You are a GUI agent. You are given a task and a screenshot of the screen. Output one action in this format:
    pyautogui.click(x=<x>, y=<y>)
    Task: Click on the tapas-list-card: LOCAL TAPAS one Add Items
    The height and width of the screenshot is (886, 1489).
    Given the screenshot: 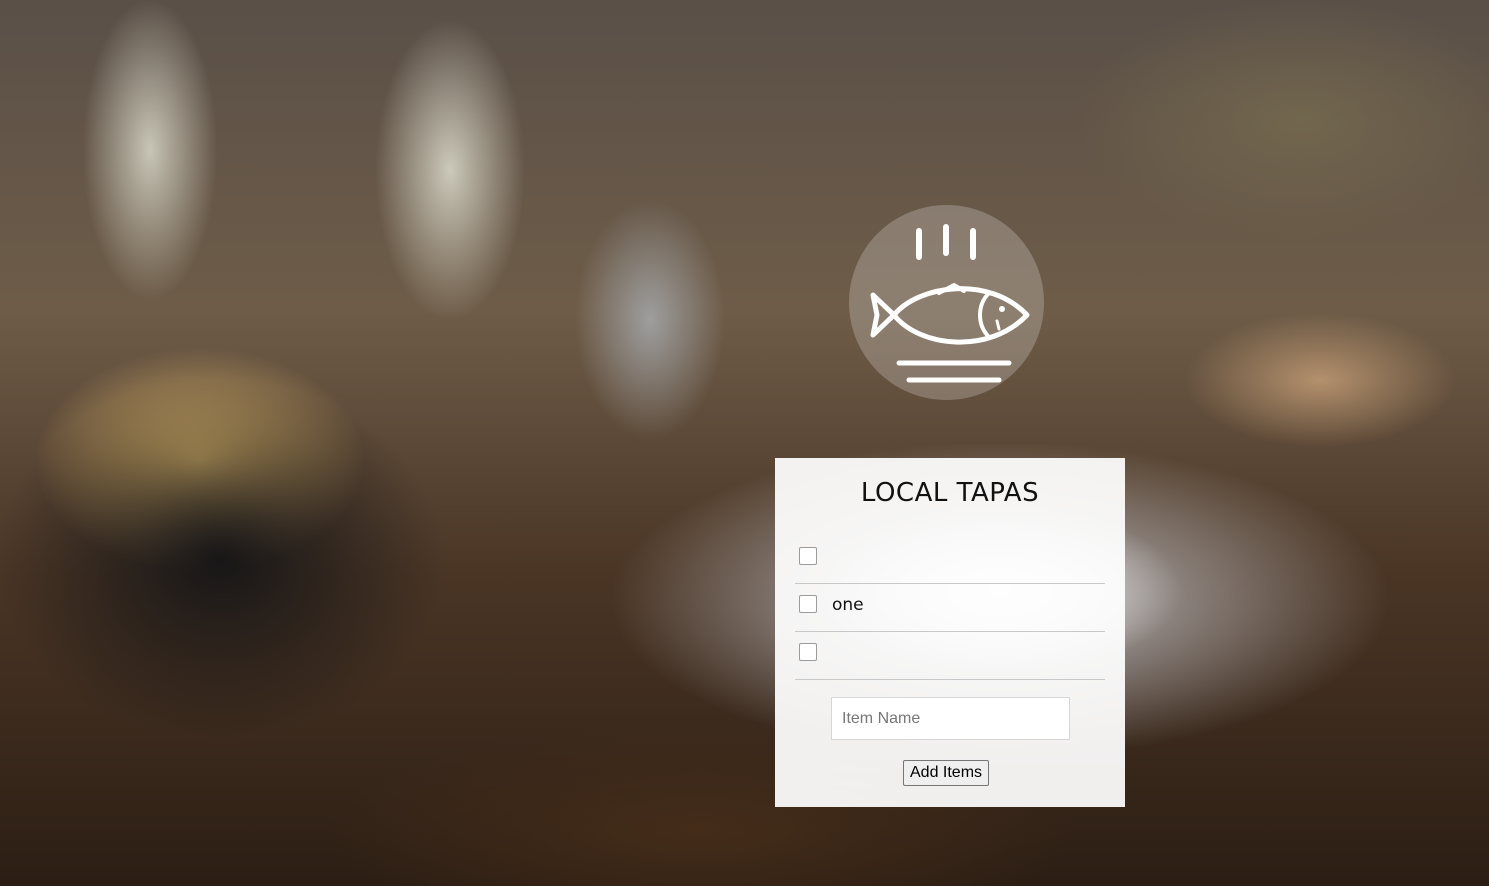 What is the action you would take?
    pyautogui.click(x=950, y=632)
    